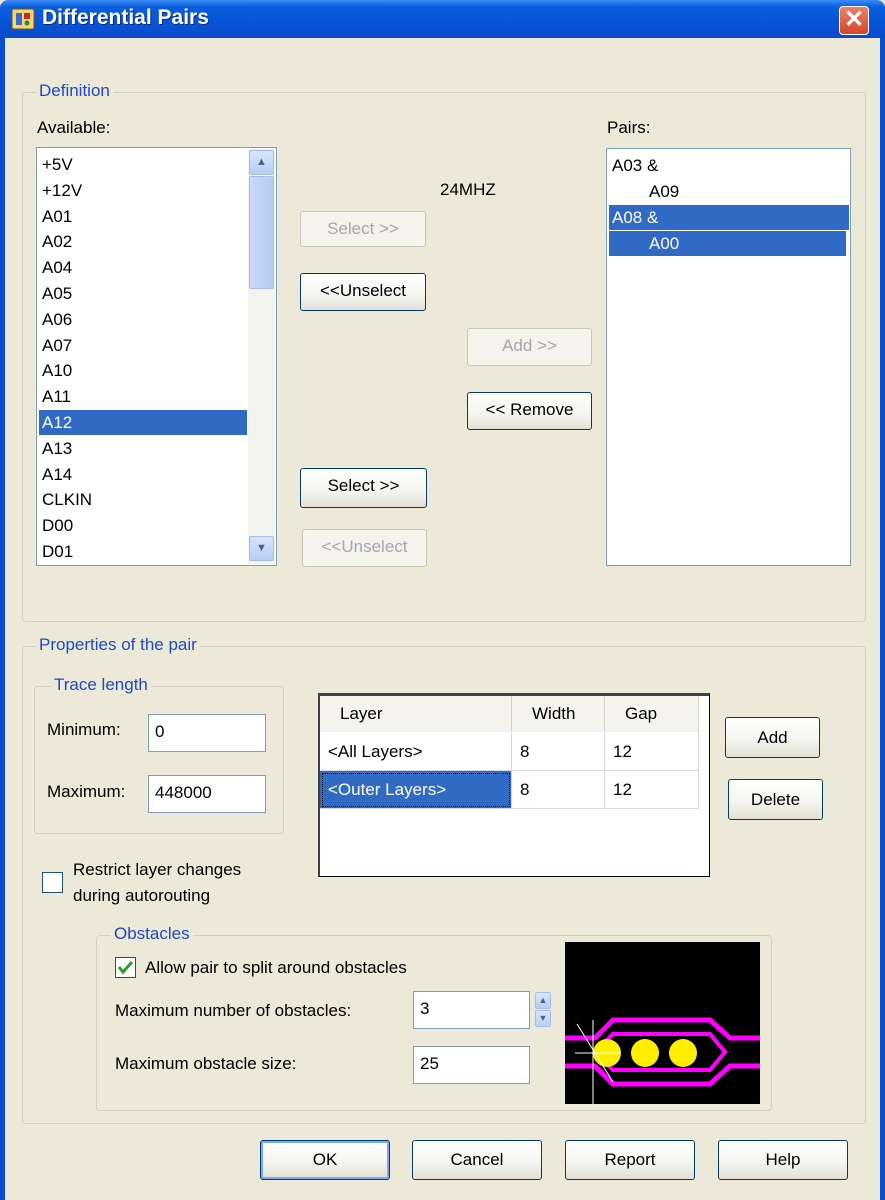  Describe the element at coordinates (783, 1160) in the screenshot. I see `help-button: Help` at that location.